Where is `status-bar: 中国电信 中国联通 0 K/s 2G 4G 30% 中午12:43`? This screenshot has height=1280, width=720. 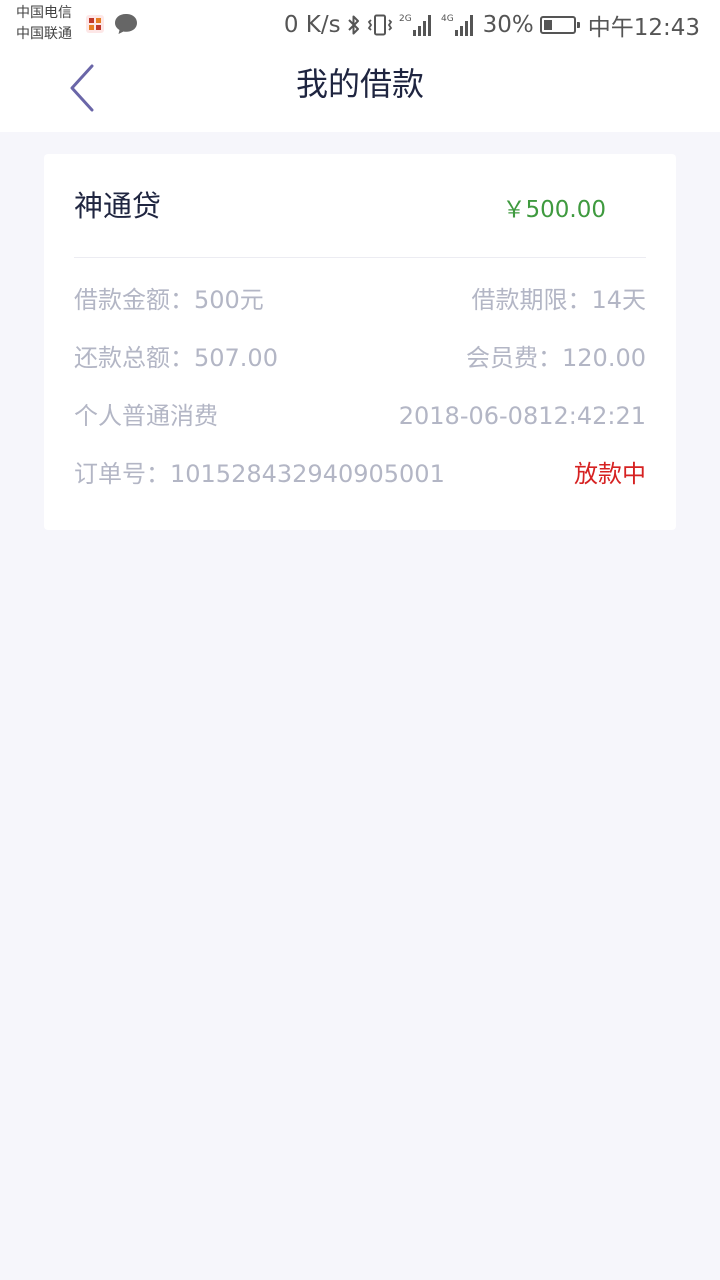
status-bar: 中国电信 中国联通 0 K/s 2G 4G 30% 中午12:43 is located at coordinates (360, 25).